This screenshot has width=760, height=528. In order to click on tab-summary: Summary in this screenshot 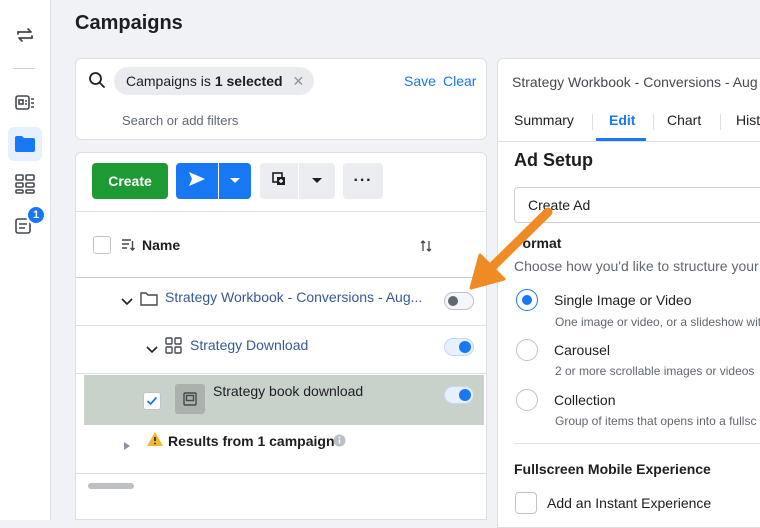, I will do `click(544, 120)`.